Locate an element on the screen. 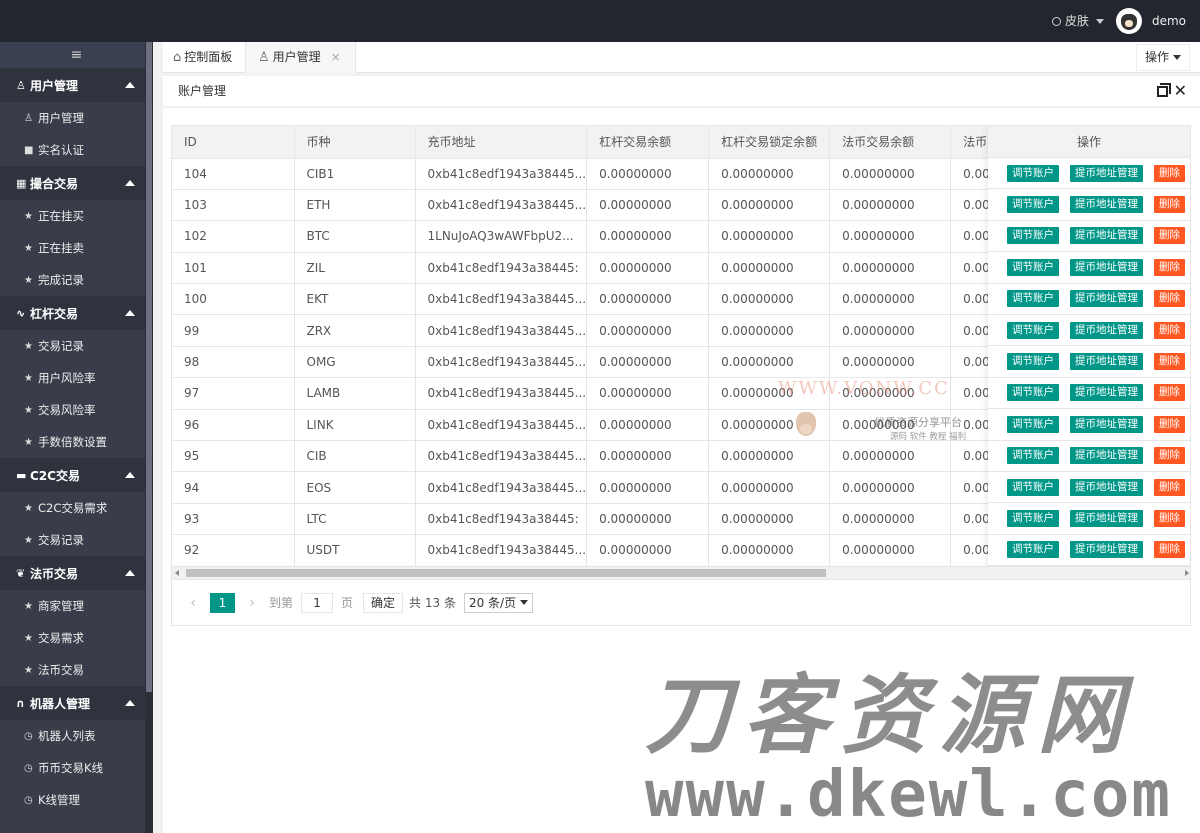 This screenshot has width=1200, height=833. page-size-select: 20 条/页 is located at coordinates (498, 602).